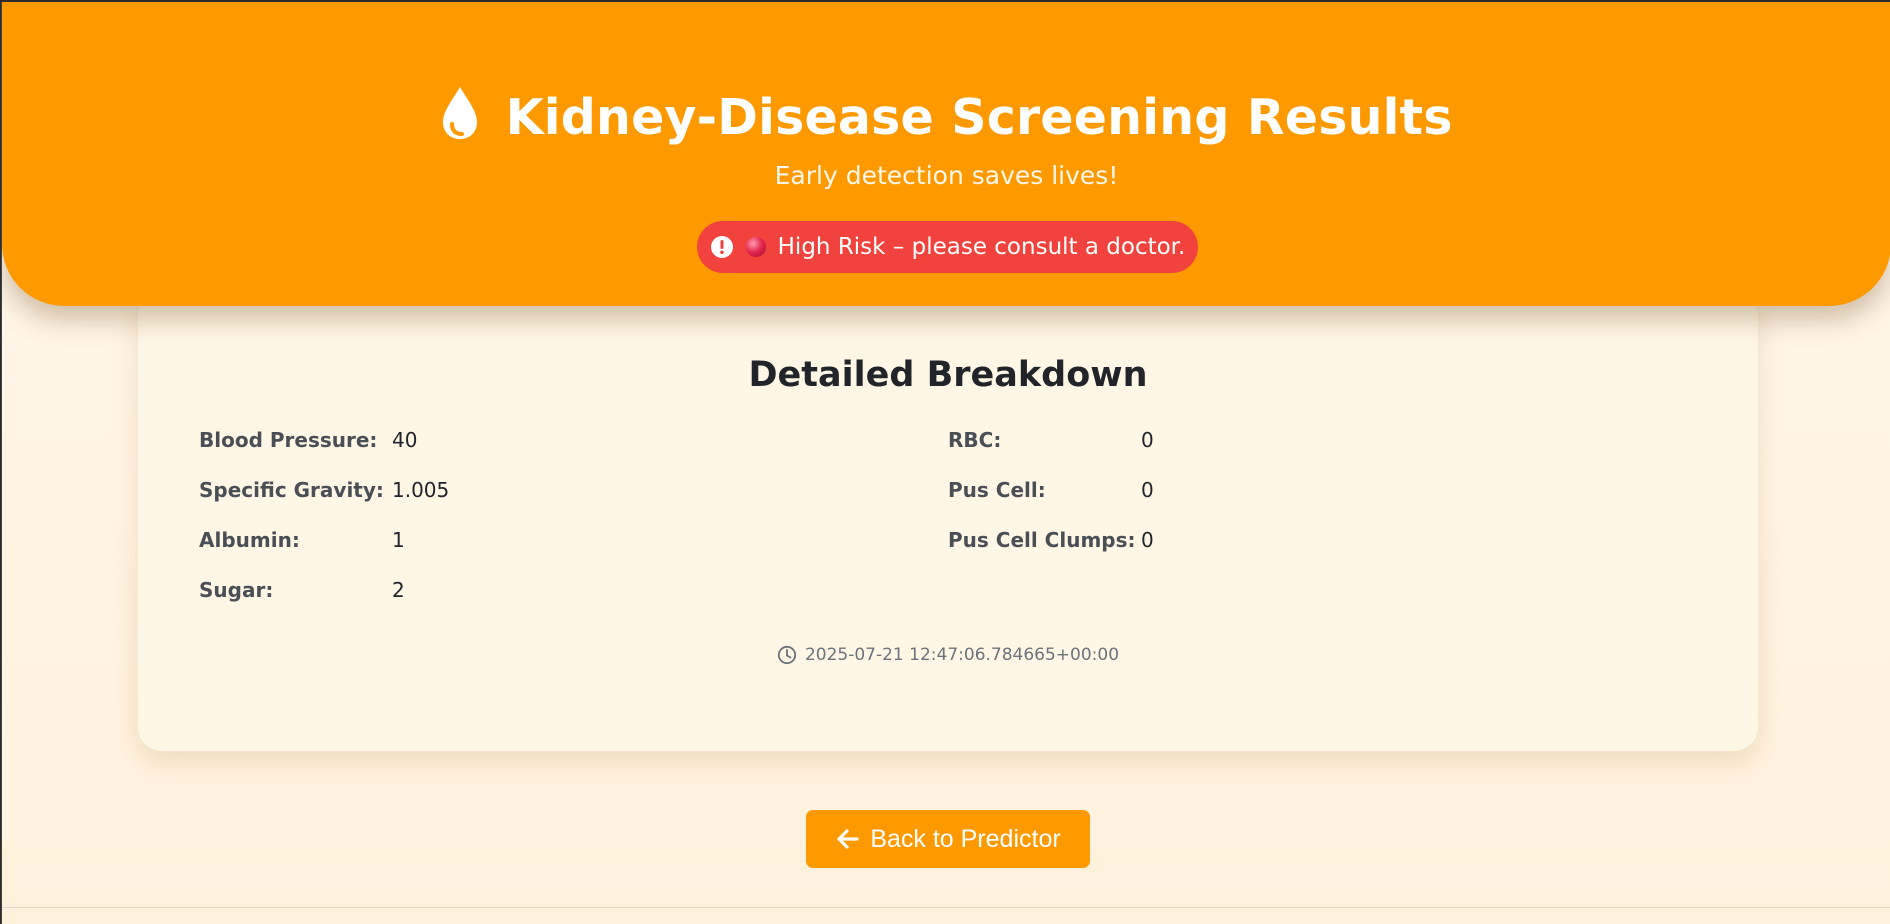 The image size is (1890, 924). Describe the element at coordinates (755, 247) in the screenshot. I see `red-risk-indicator-icon` at that location.